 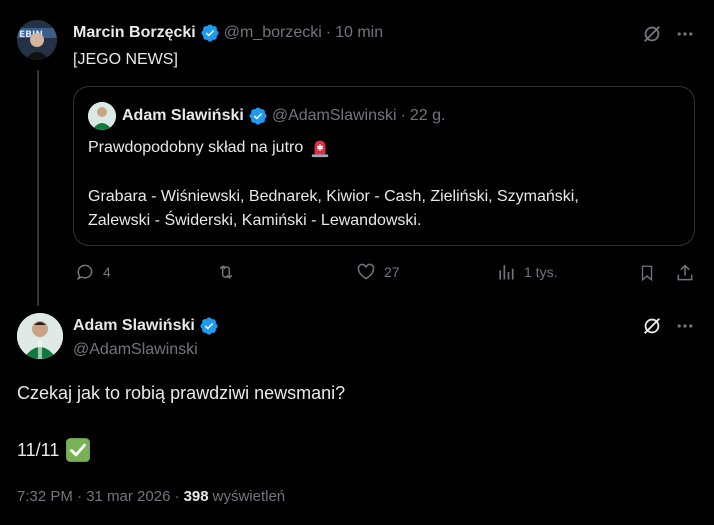 I want to click on share-icon, so click(x=685, y=272).